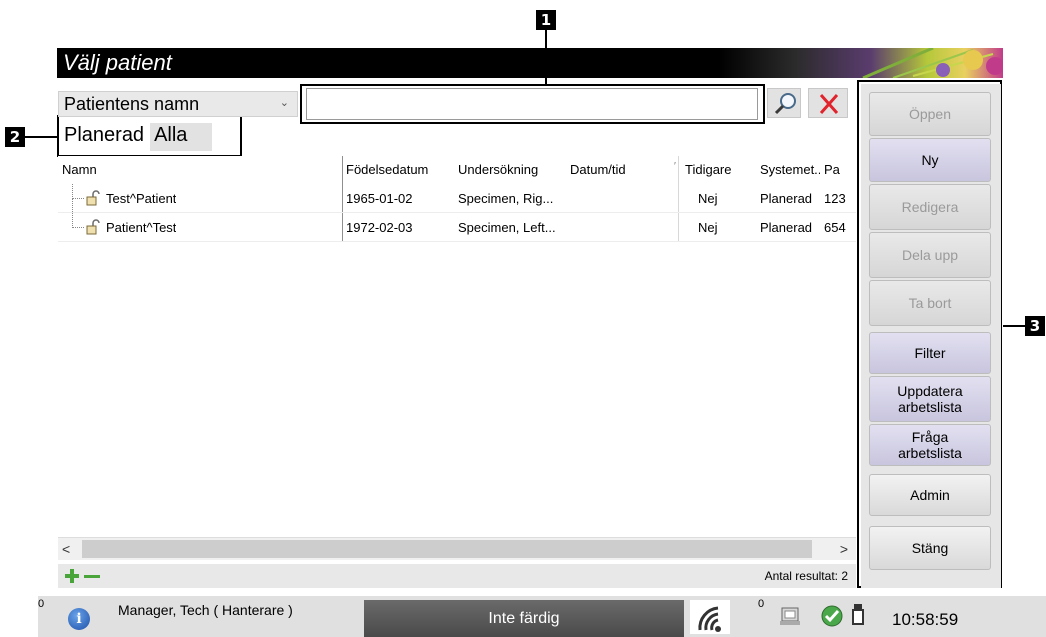 This screenshot has width=1046, height=637. I want to click on current-user: Manager, Tech ( Hanterare ), so click(205, 610).